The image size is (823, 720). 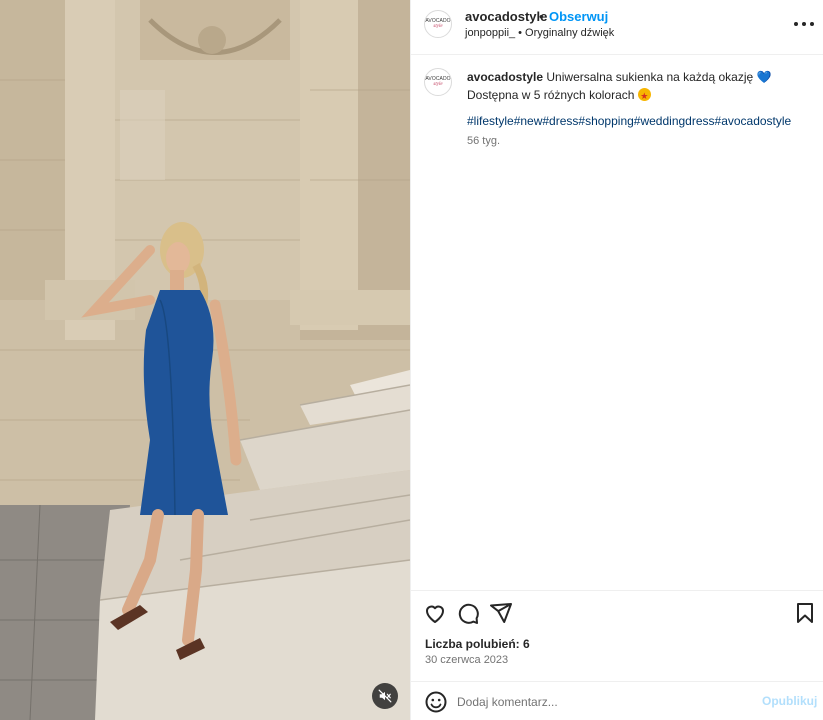 What do you see at coordinates (506, 16) in the screenshot?
I see `username-link: avocadostyle` at bounding box center [506, 16].